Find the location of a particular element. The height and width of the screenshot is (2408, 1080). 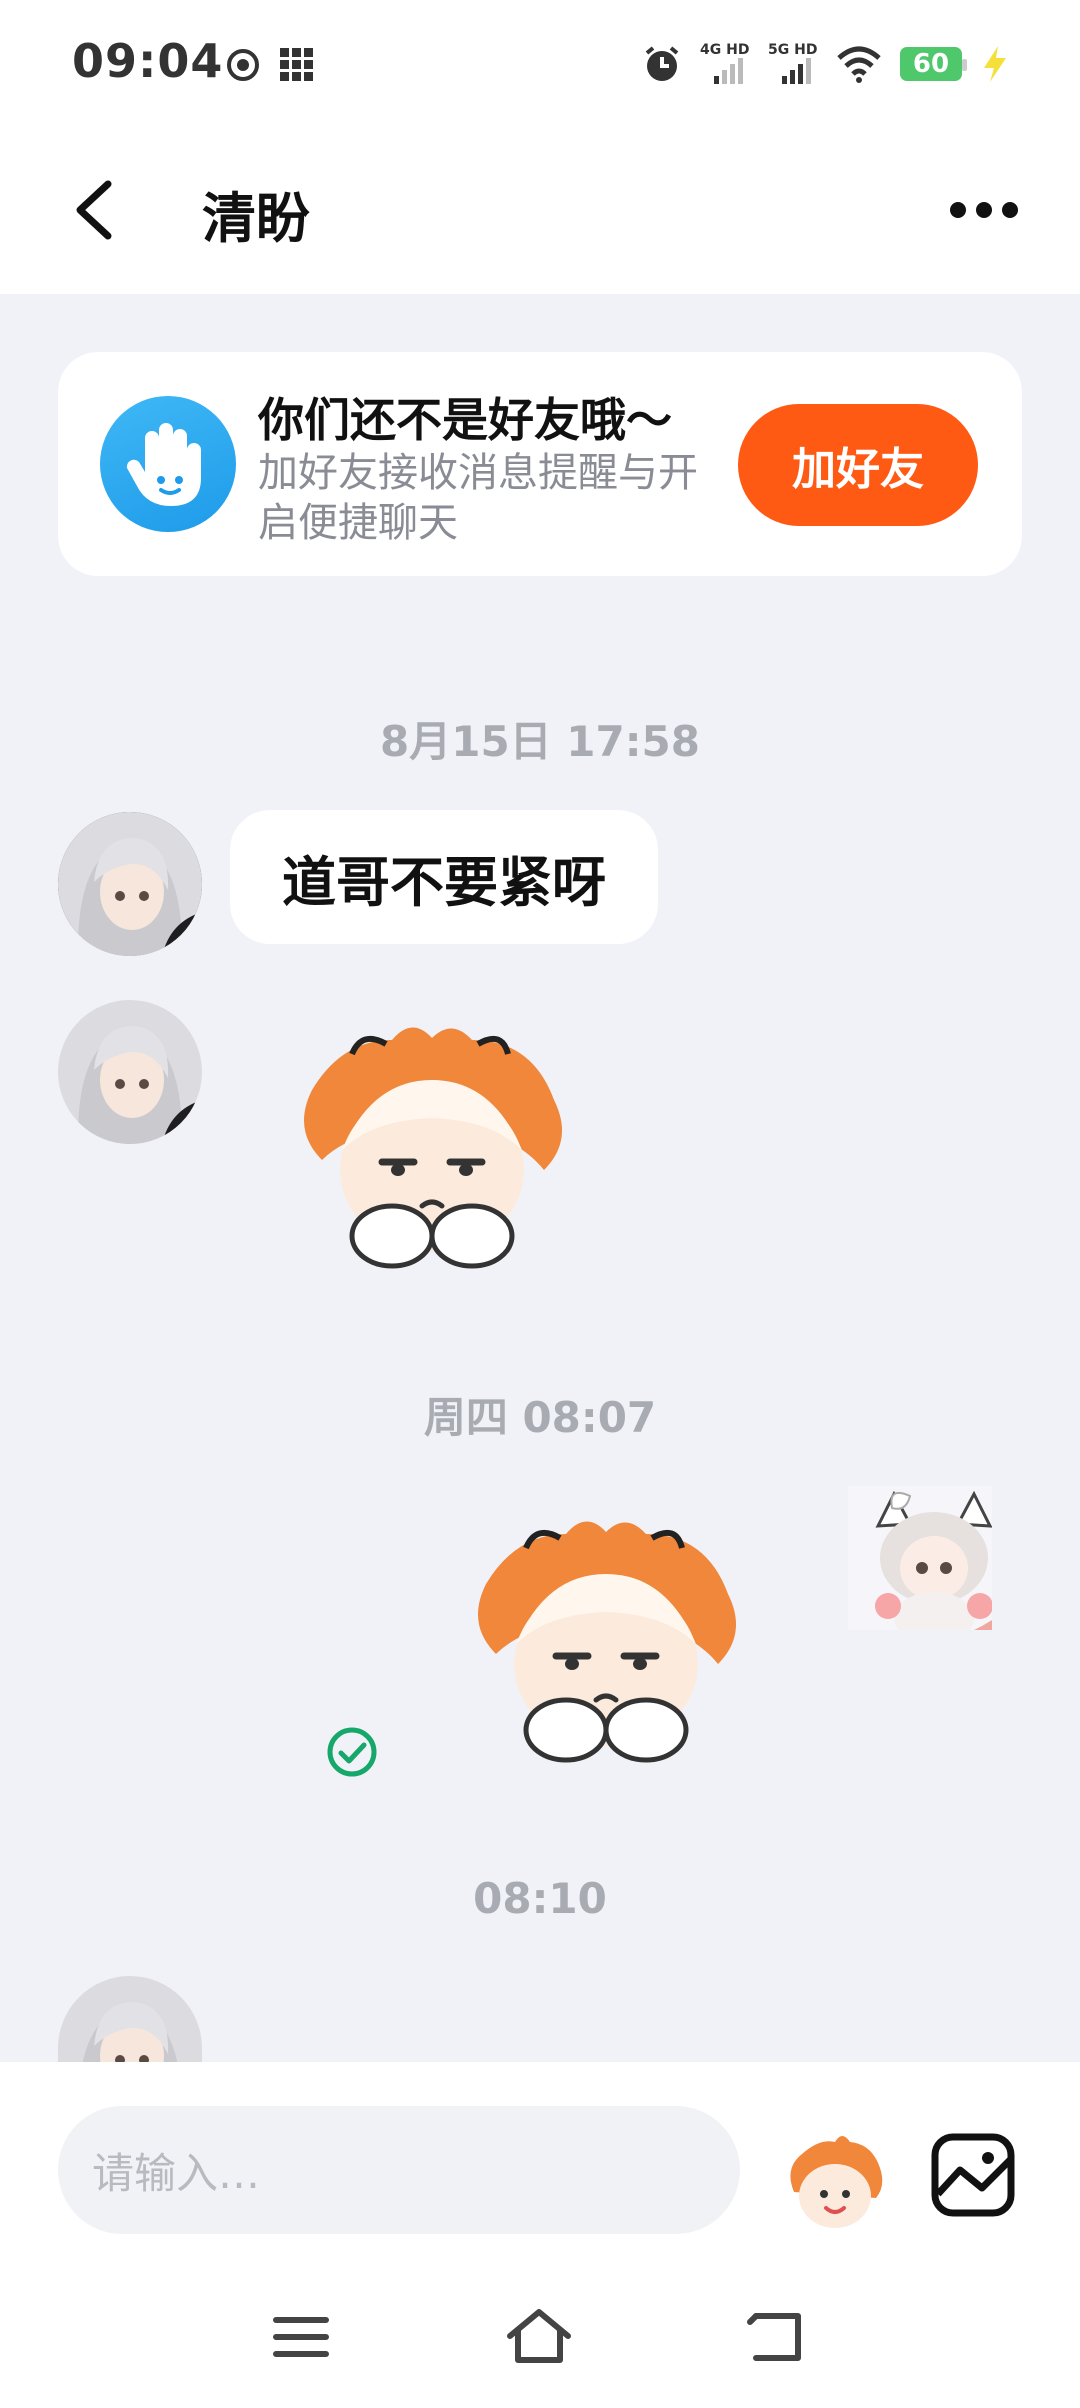

wifi-icon is located at coordinates (859, 64).